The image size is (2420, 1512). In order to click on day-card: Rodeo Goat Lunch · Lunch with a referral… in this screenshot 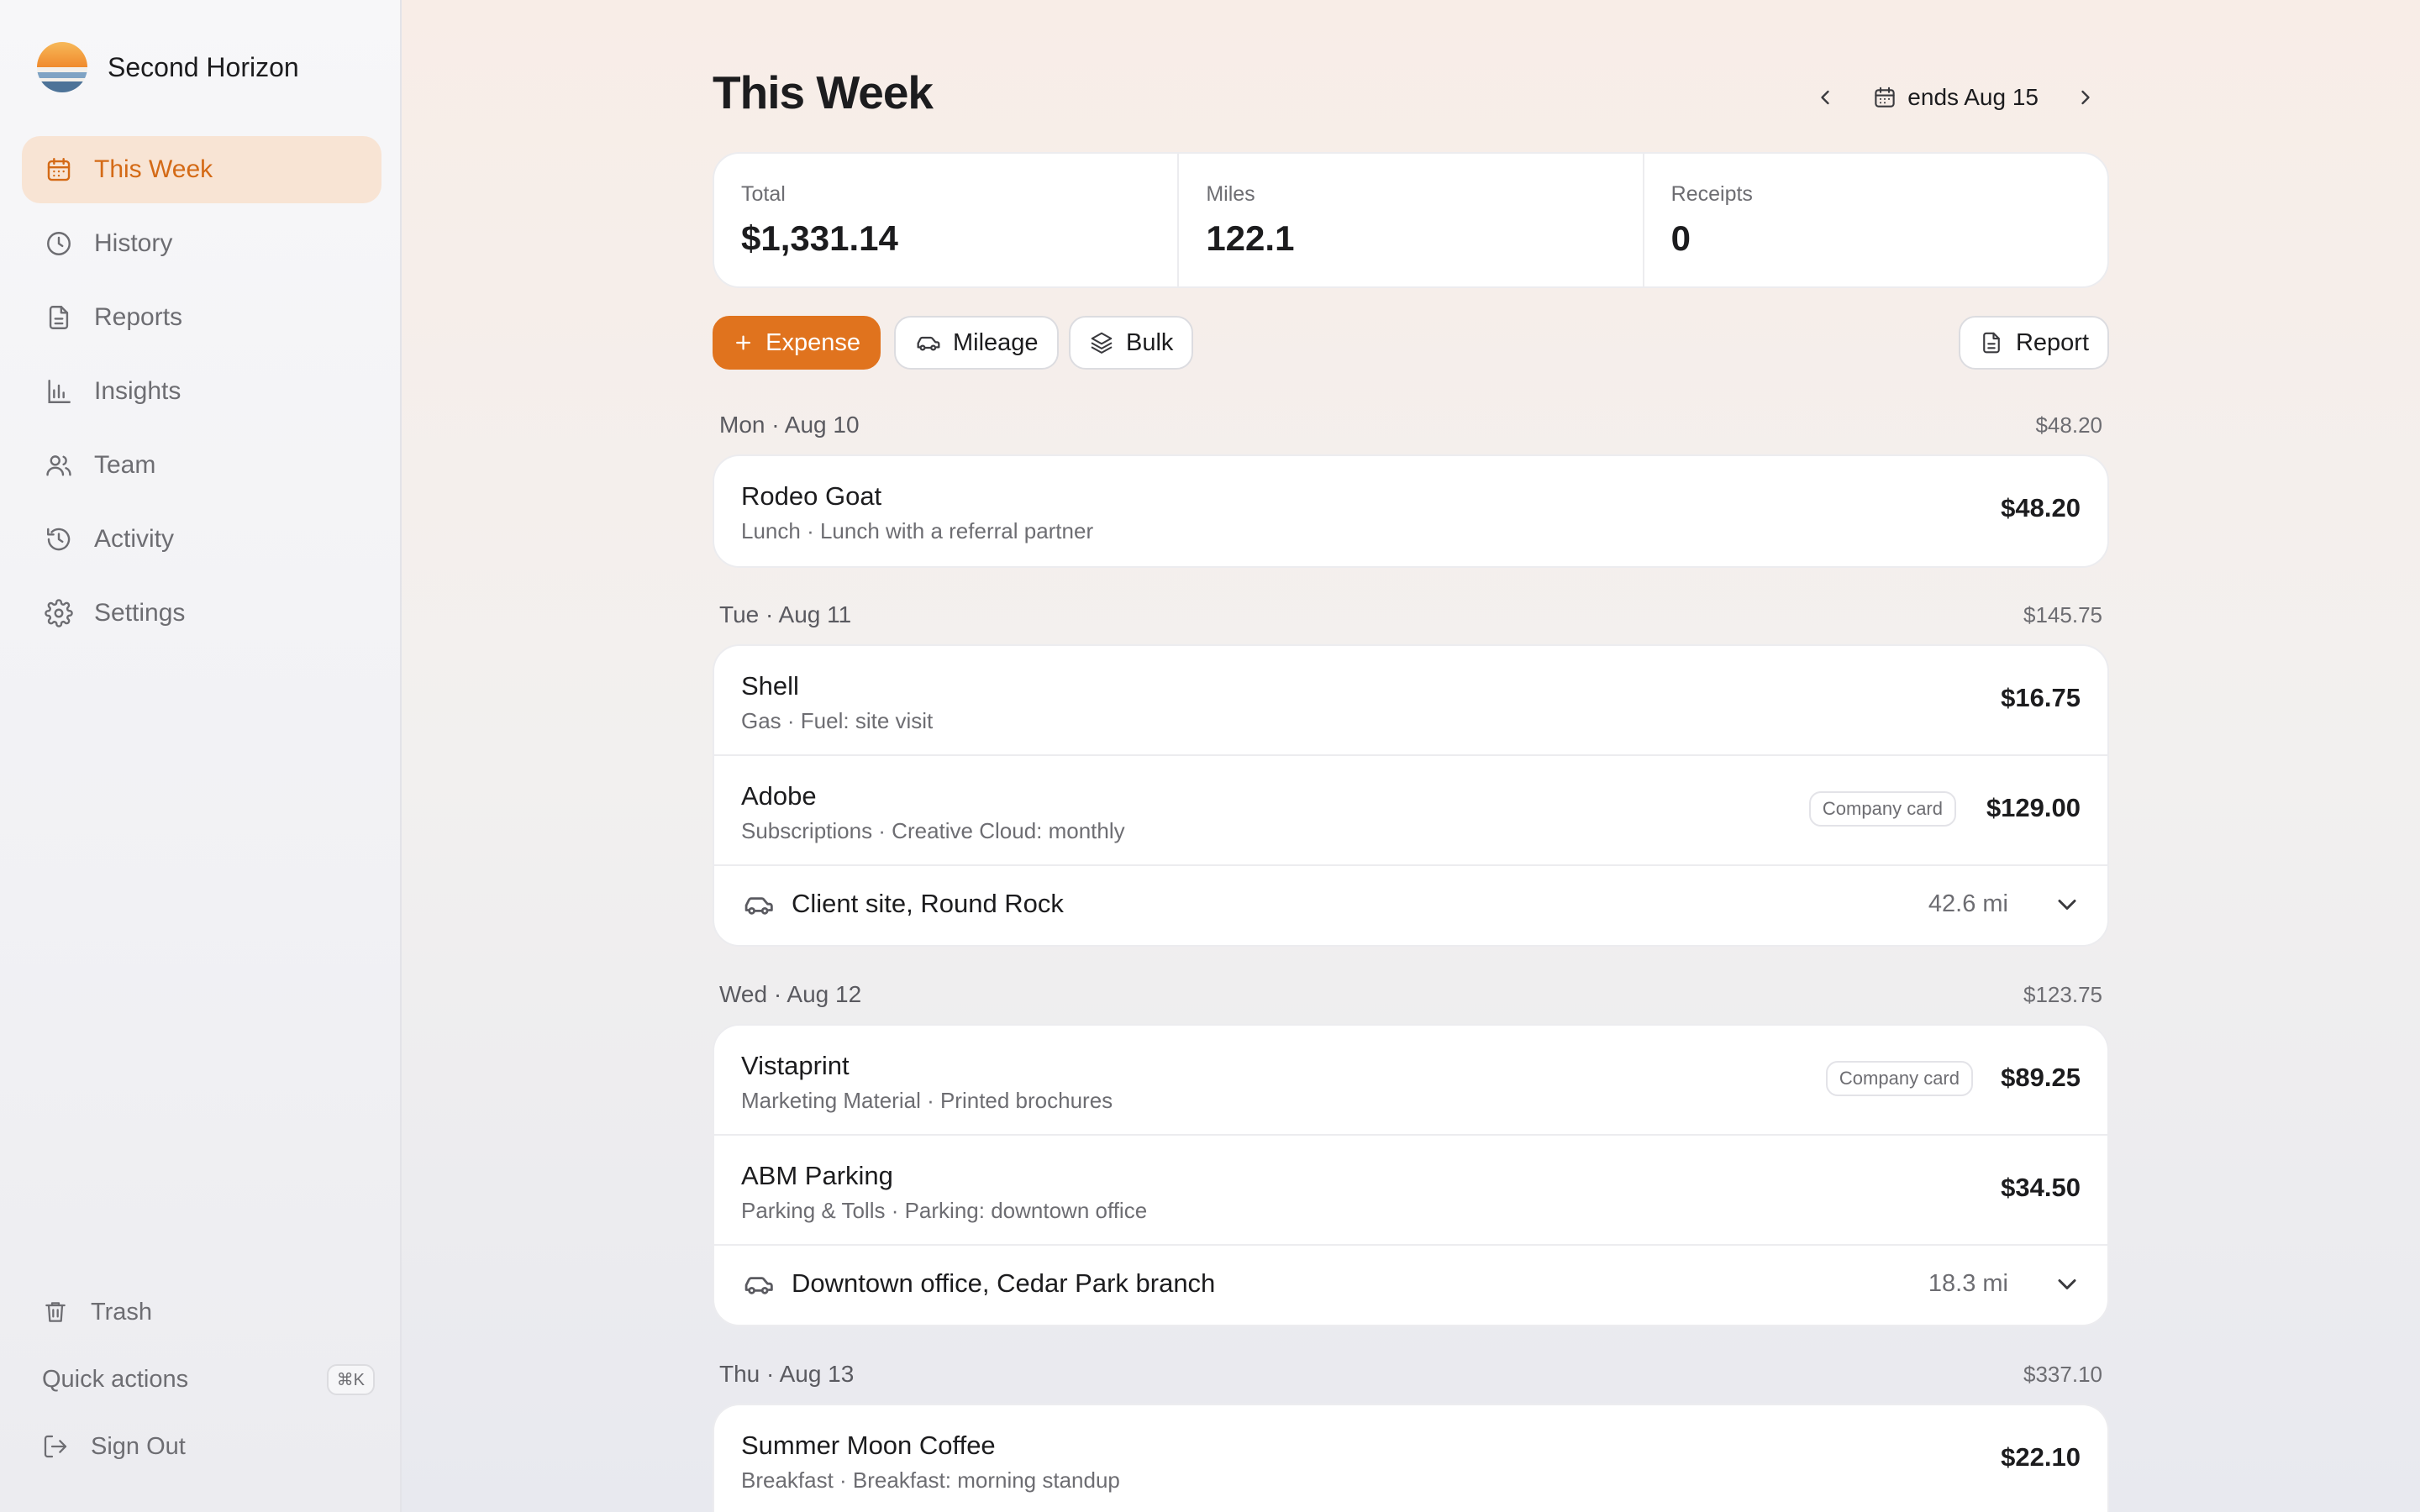, I will do `click(1411, 511)`.